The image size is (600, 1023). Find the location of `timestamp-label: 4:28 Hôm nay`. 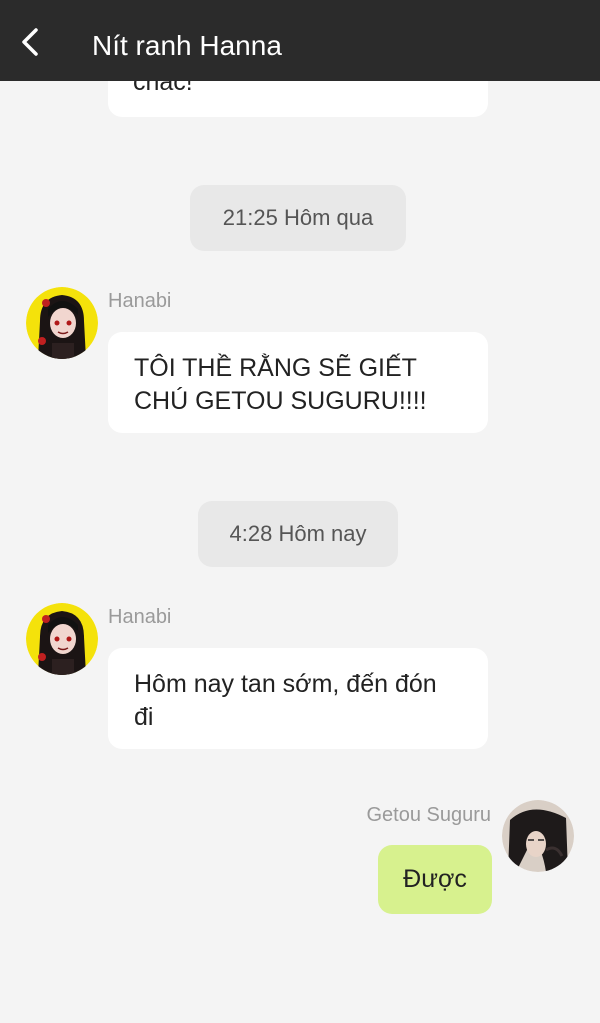

timestamp-label: 4:28 Hôm nay is located at coordinates (298, 533).